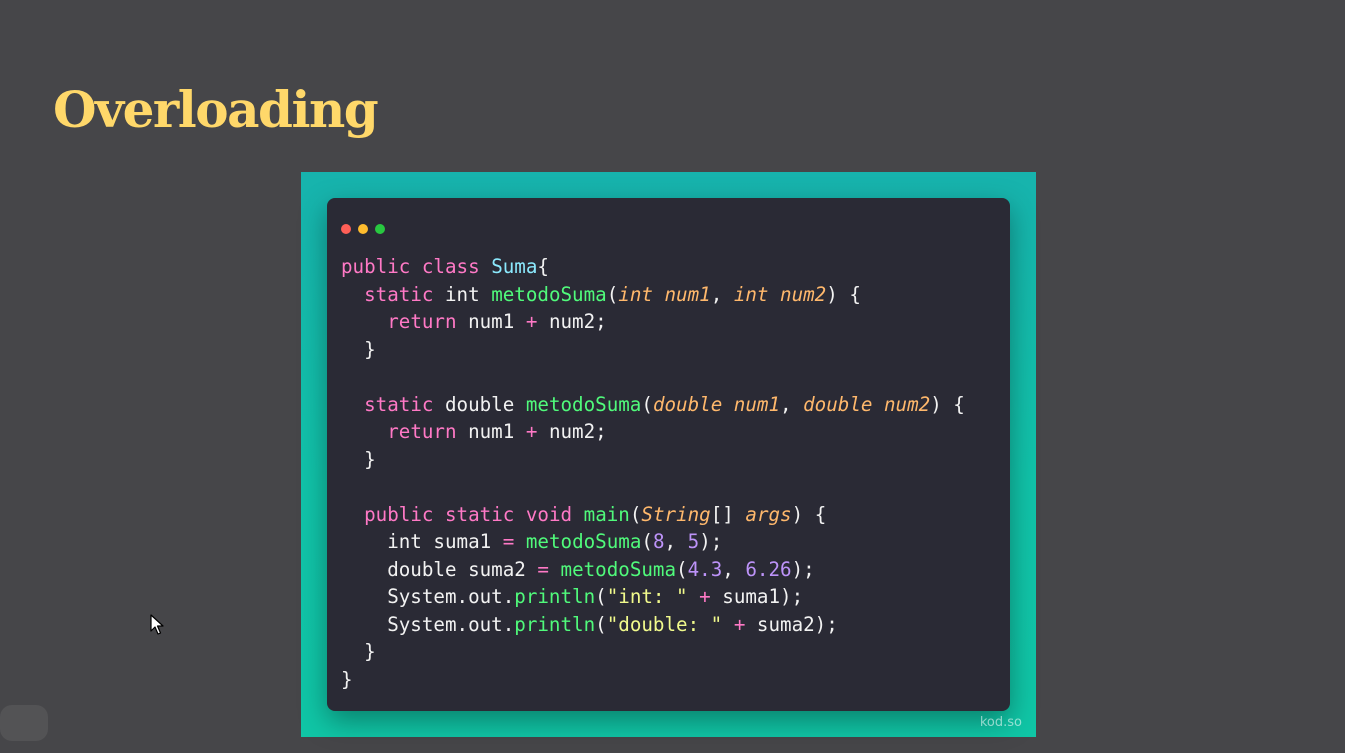 This screenshot has width=1345, height=753. What do you see at coordinates (780, 294) in the screenshot?
I see `code-token: int num2` at bounding box center [780, 294].